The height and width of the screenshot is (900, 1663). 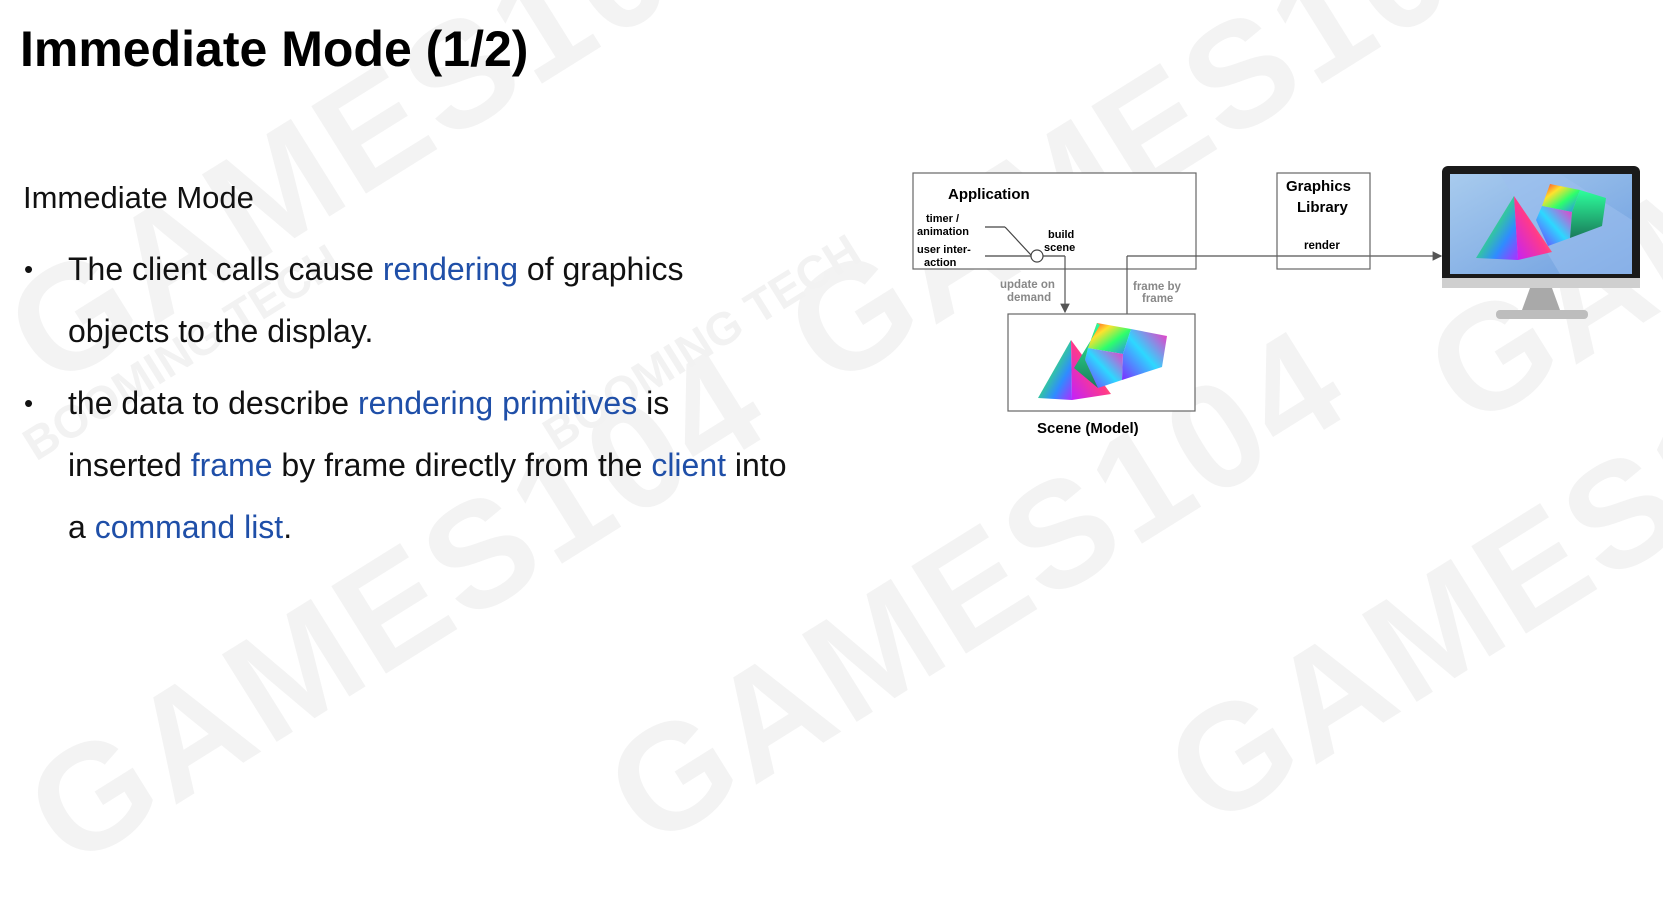 I want to click on build-label: build, so click(x=1061, y=235).